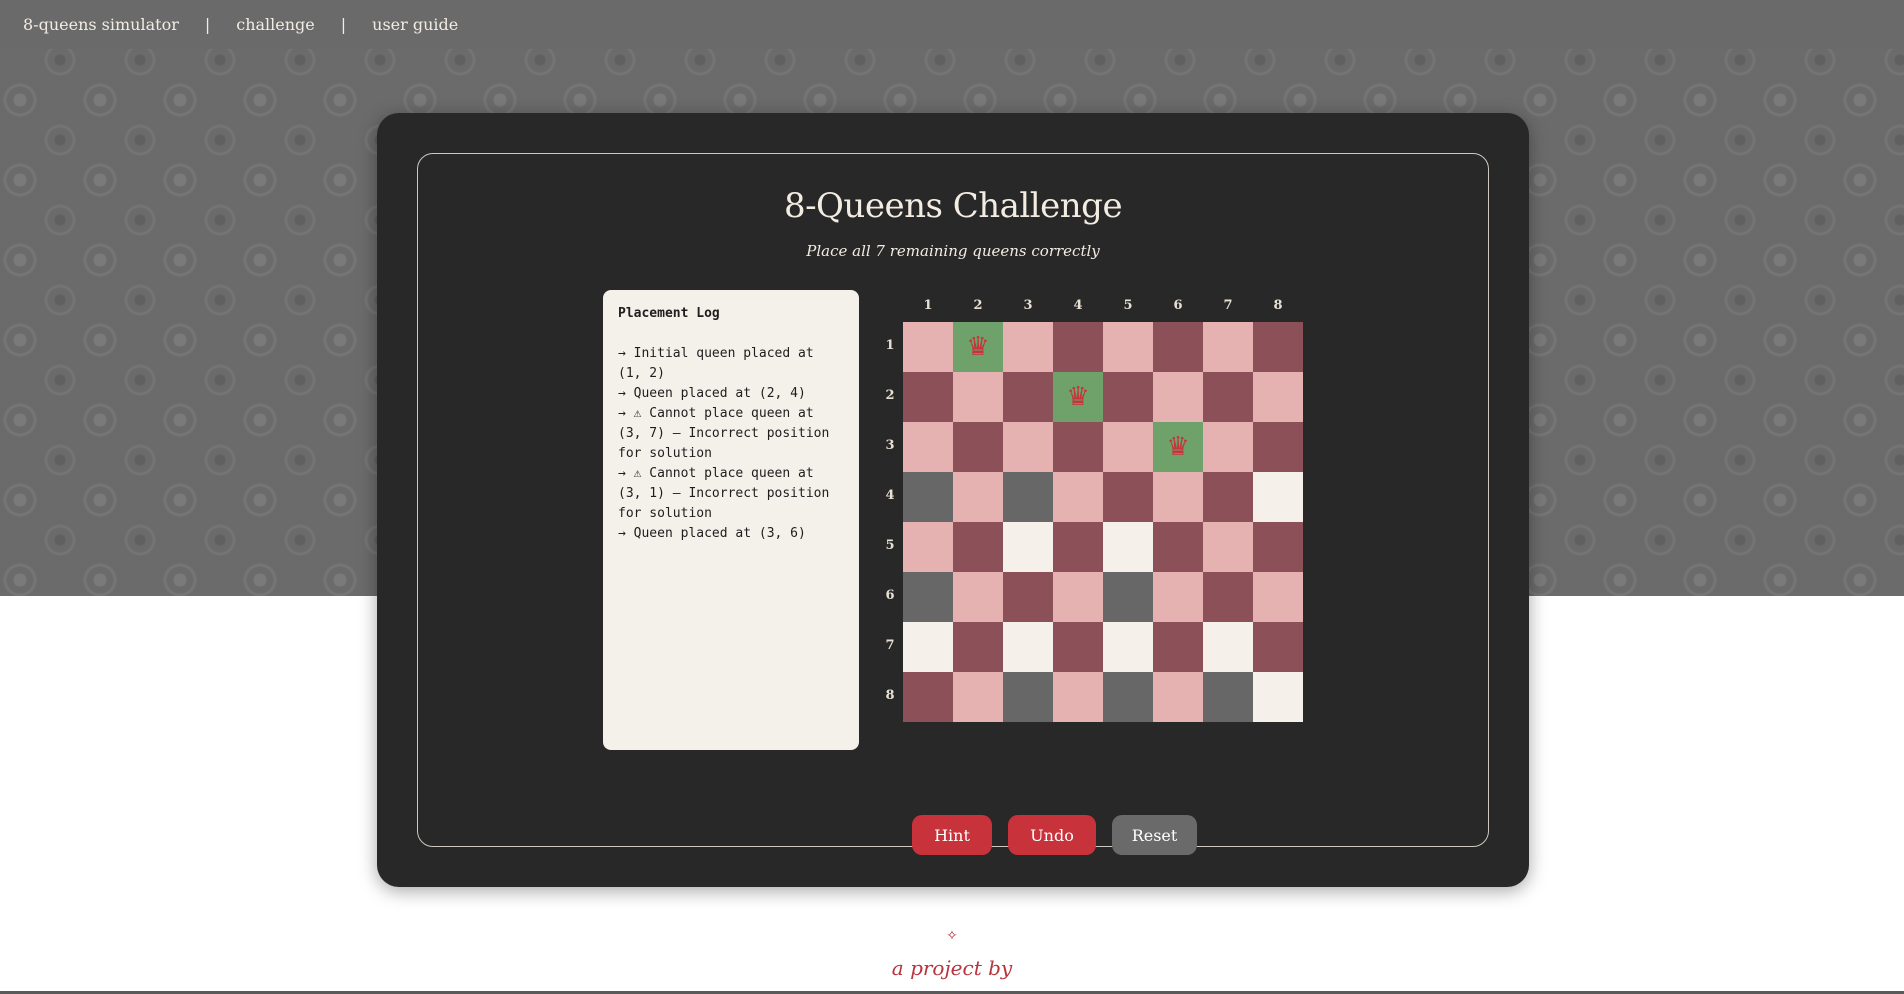 Image resolution: width=1904 pixels, height=994 pixels. Describe the element at coordinates (928, 597) in the screenshot. I see `board-cell-r6-c1` at that location.